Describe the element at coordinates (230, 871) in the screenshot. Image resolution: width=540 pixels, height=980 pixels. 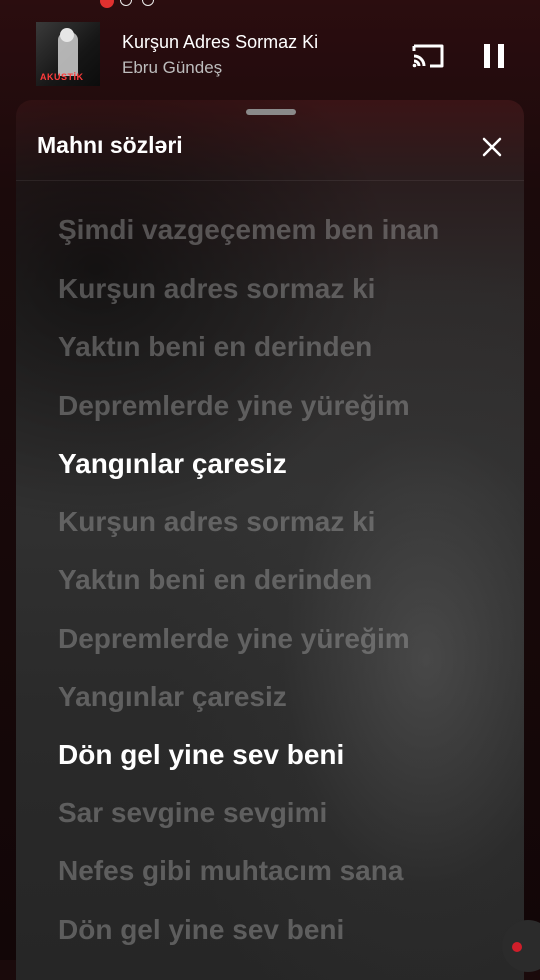
I see `lyric-line: Nefes gibi muhtacım sana` at that location.